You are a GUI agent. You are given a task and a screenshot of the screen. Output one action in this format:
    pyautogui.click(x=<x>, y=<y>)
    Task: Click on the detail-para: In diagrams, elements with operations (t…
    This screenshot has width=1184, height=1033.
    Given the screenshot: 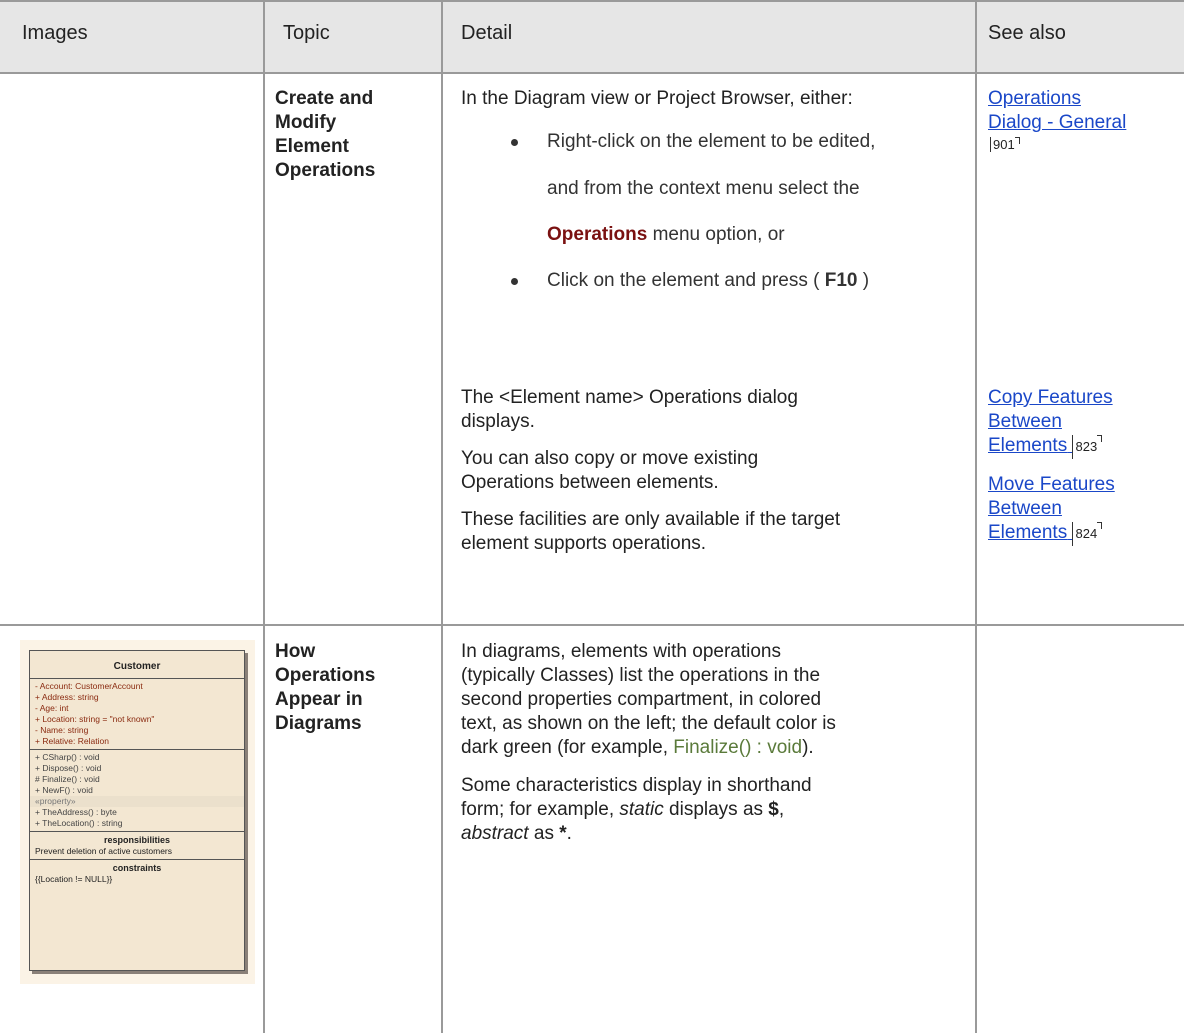 What is the action you would take?
    pyautogui.click(x=648, y=700)
    